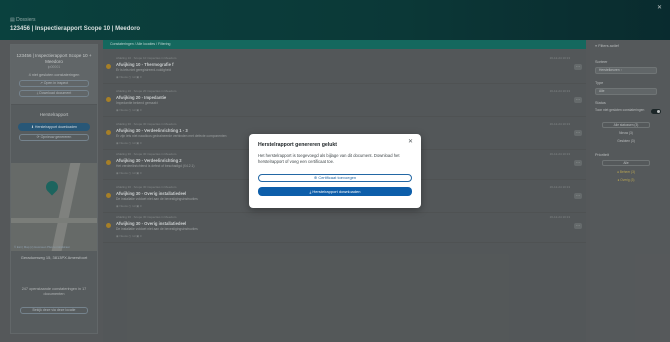 Image resolution: width=670 pixels, height=342 pixels. I want to click on dialog-title: Herstelrapport genereren gelukt, so click(297, 145).